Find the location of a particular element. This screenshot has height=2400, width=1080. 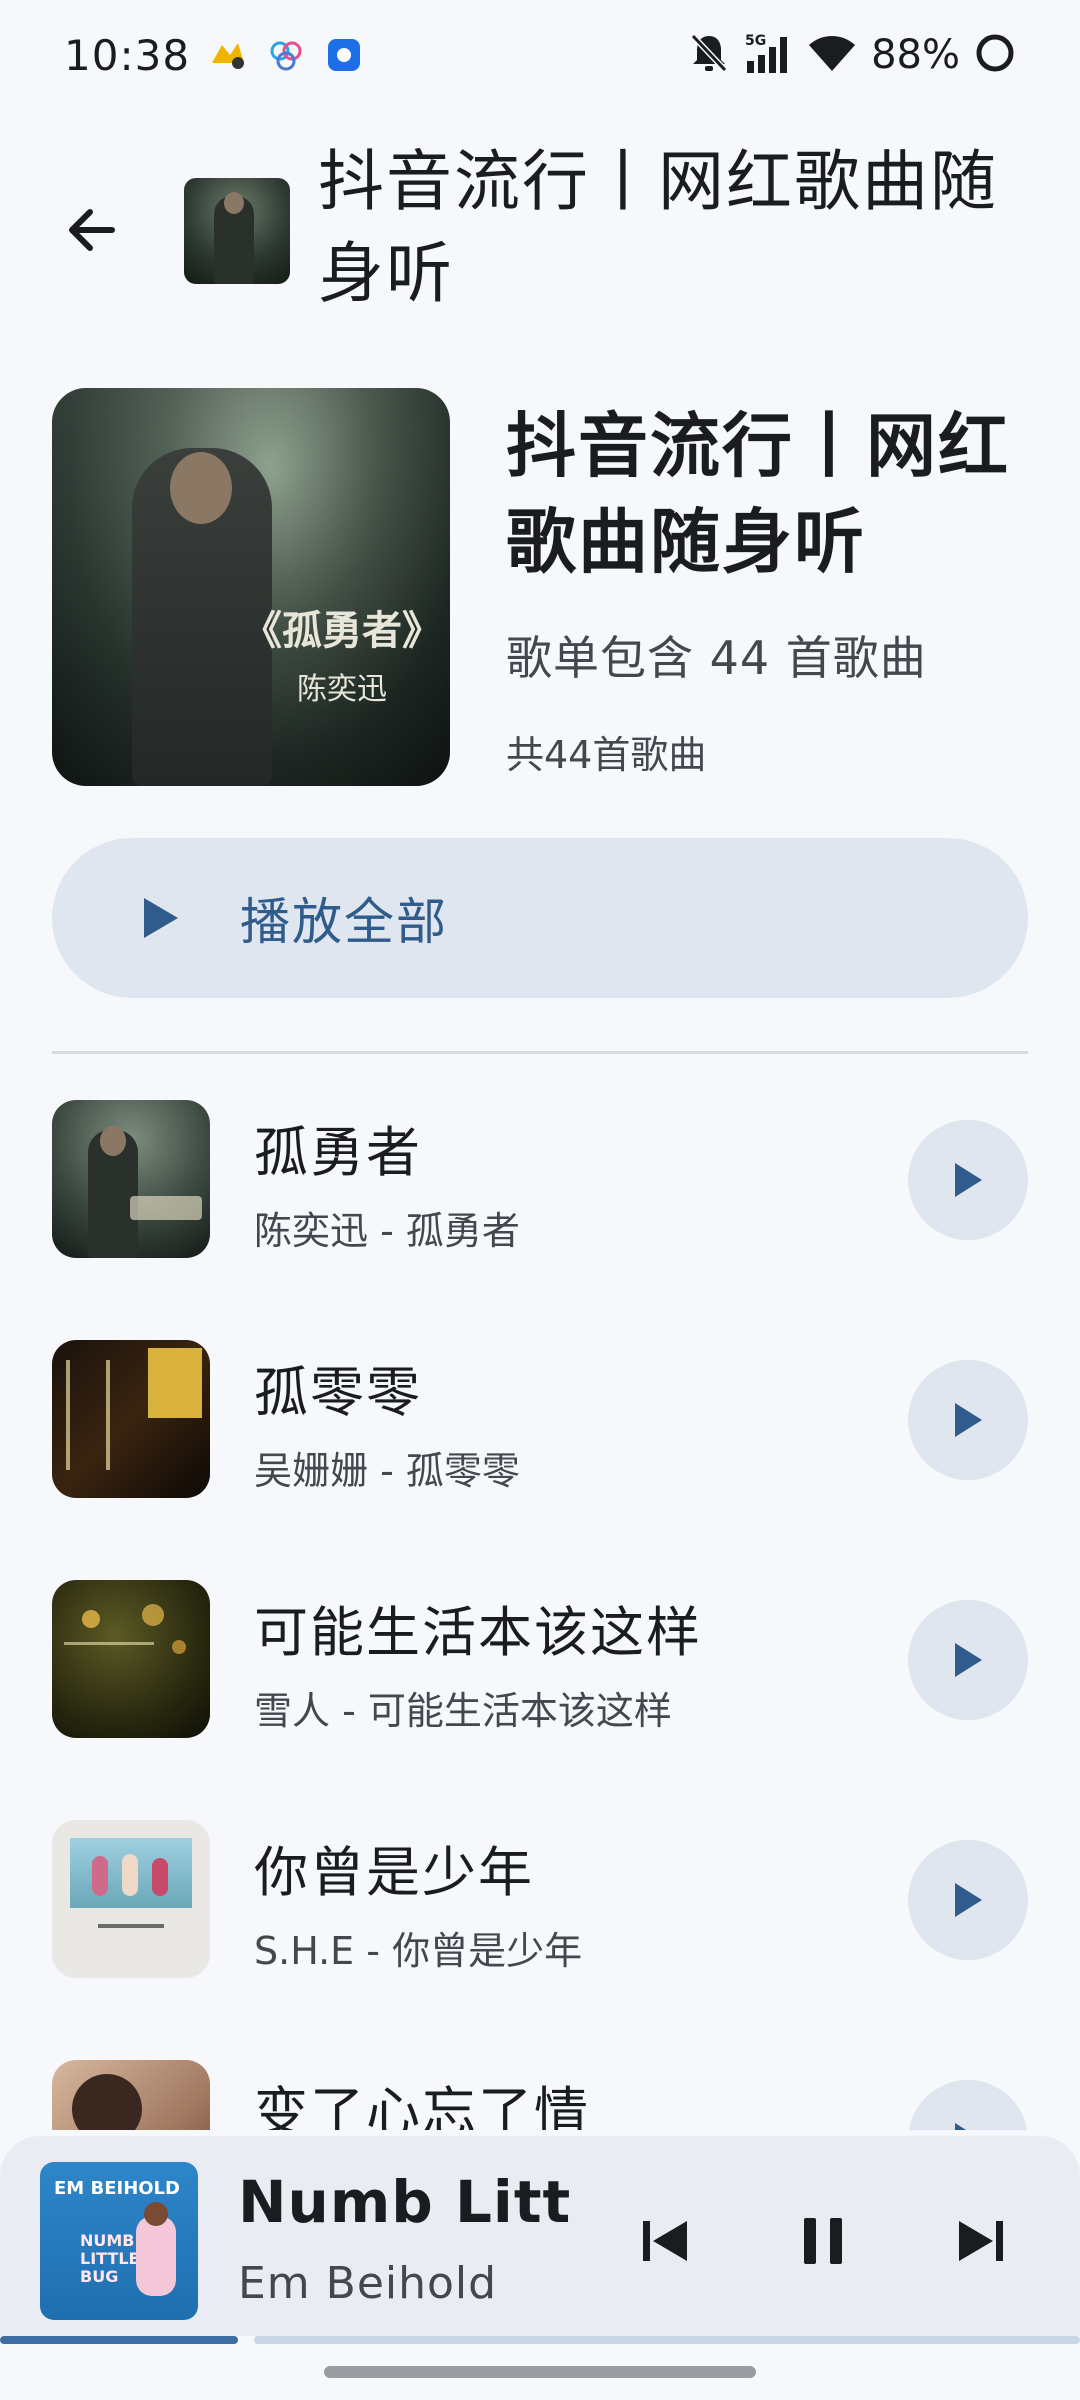

play-all-button: 播放全部 is located at coordinates (540, 918).